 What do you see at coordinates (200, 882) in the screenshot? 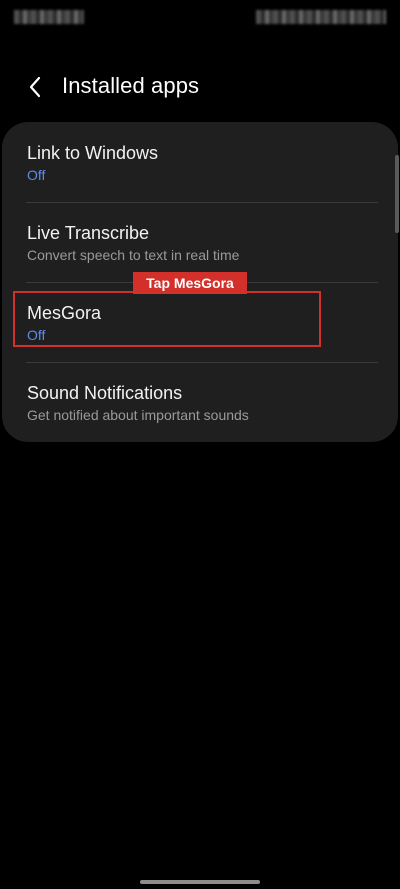
I see `navigation-gesture-handle` at bounding box center [200, 882].